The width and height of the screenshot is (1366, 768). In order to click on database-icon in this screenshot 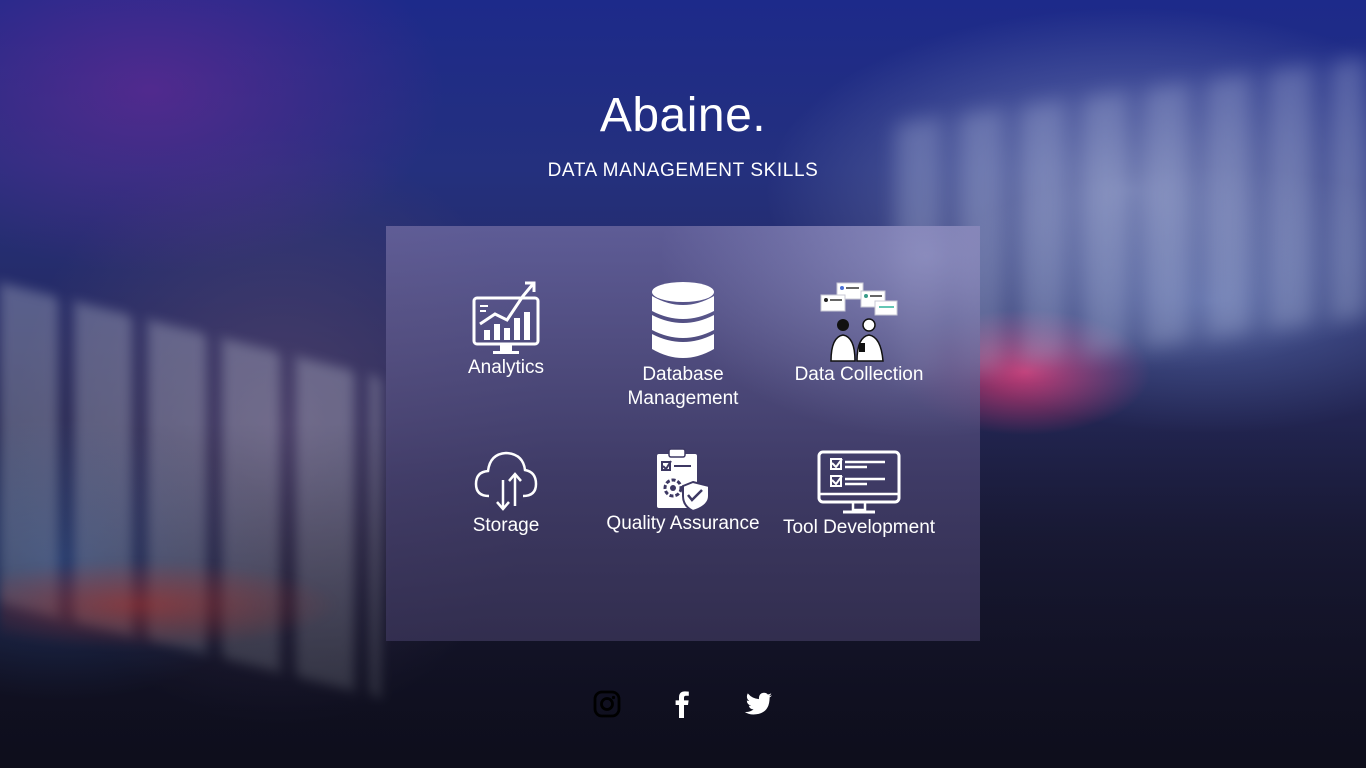, I will do `click(683, 320)`.